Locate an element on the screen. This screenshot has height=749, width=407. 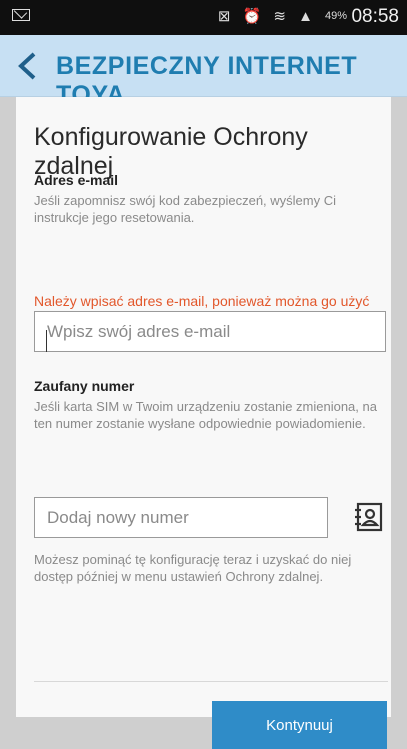
phone-number-field is located at coordinates (181, 517).